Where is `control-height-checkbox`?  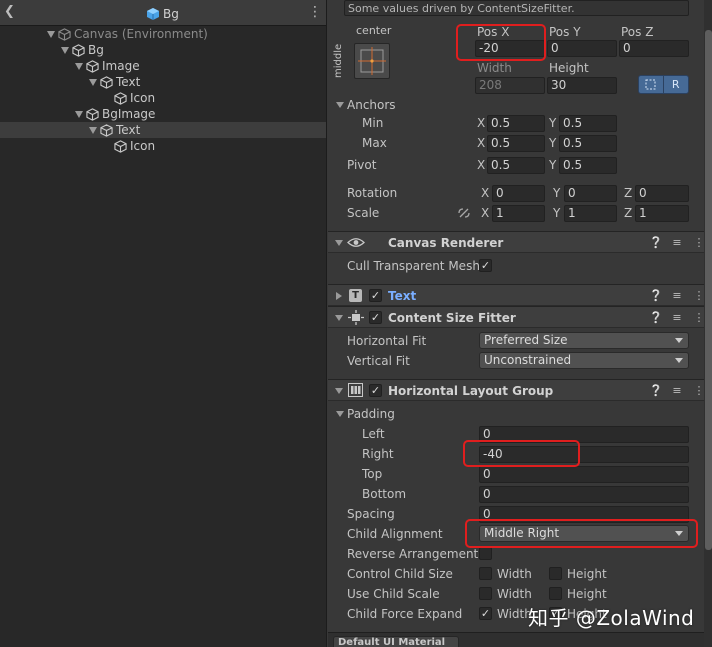 control-height-checkbox is located at coordinates (555, 573).